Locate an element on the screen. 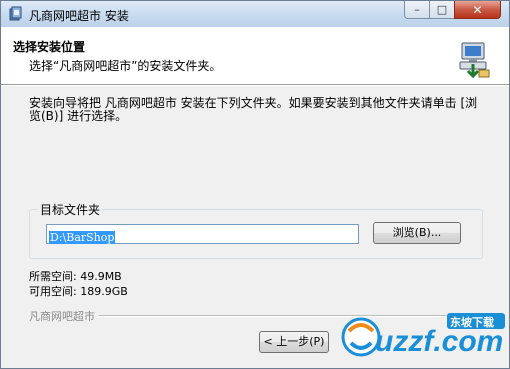  title-bar: 凡商网吧超市 安装 – □ ✕ is located at coordinates (255, 14).